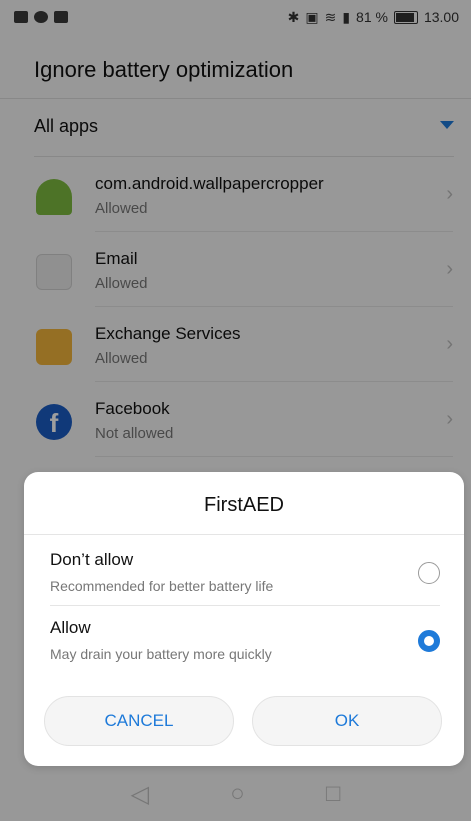 This screenshot has width=471, height=821. Describe the element at coordinates (429, 641) in the screenshot. I see `radio-button-selected` at that location.